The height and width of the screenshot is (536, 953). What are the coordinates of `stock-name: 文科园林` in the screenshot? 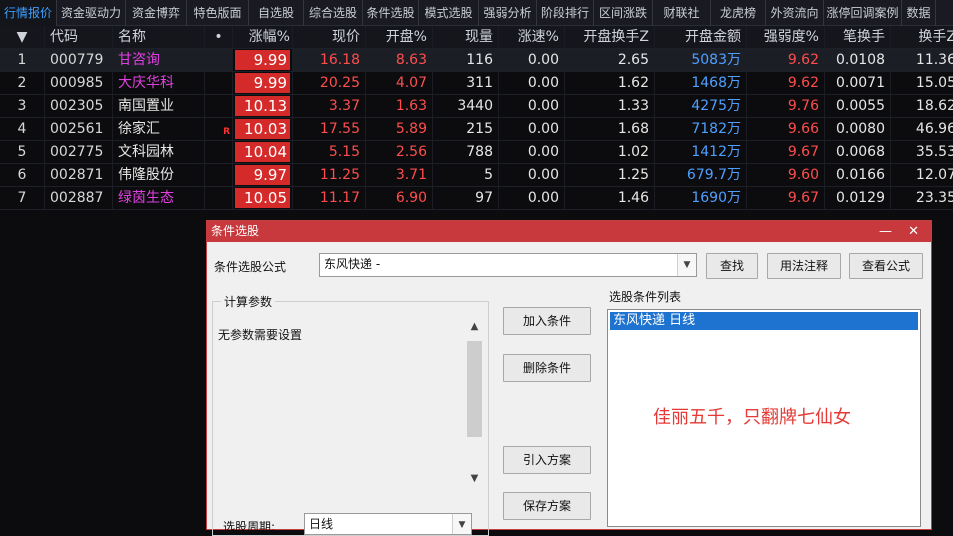 It's located at (159, 152).